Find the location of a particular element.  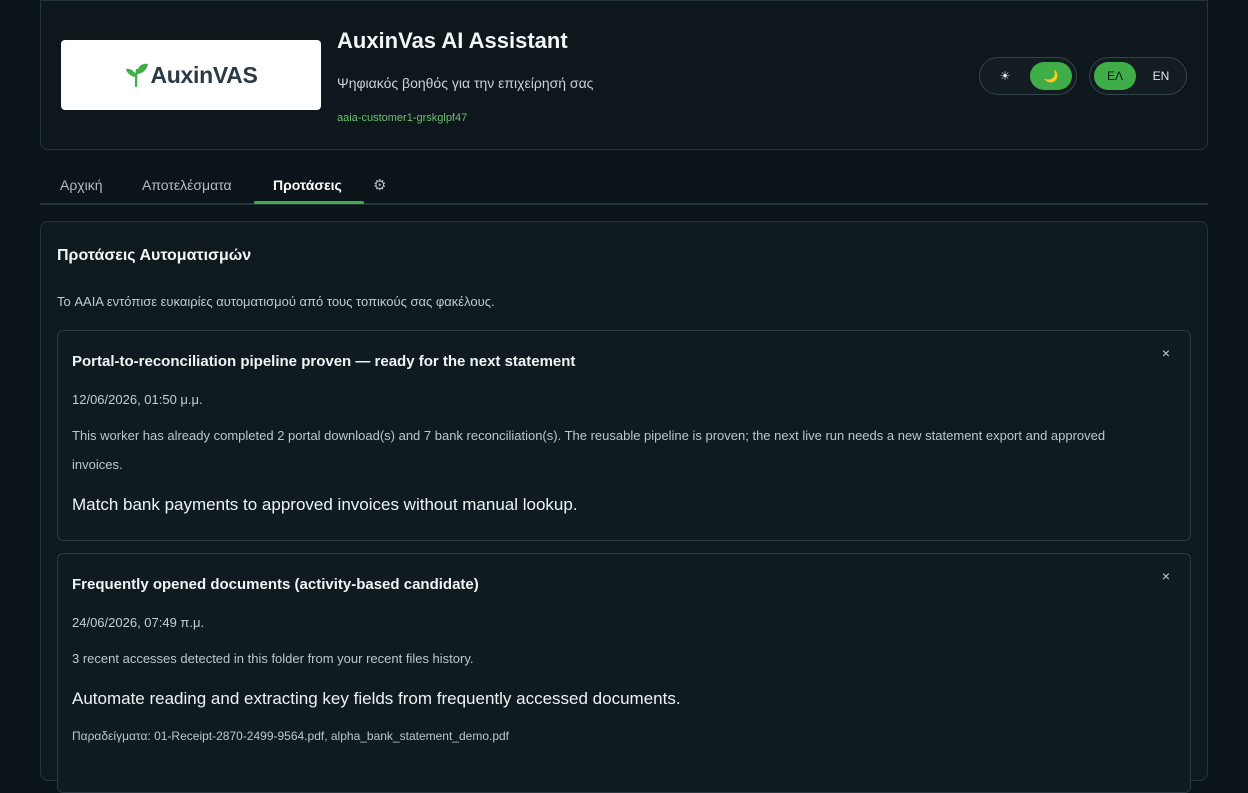

language-toggle: ΕΛ EN is located at coordinates (1138, 76).